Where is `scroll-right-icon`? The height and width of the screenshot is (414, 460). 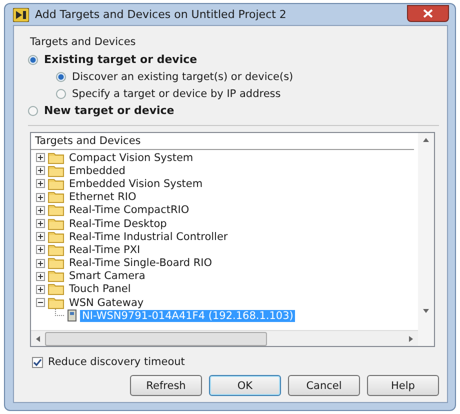 scroll-right-icon is located at coordinates (411, 339).